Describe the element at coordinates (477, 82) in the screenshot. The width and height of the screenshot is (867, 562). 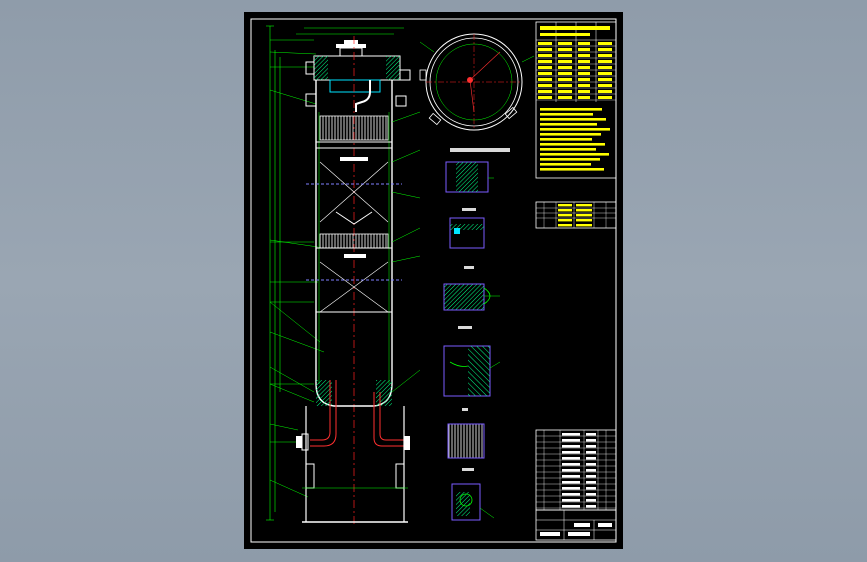
I see `top-view` at that location.